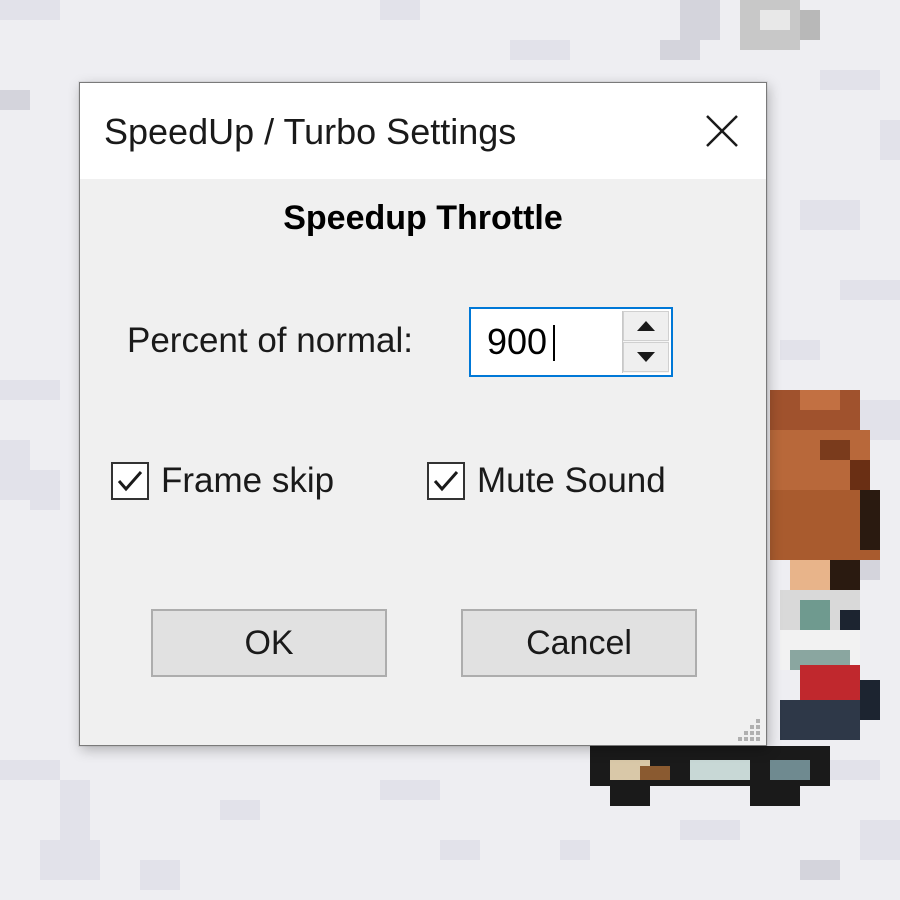 This screenshot has height=900, width=900. I want to click on spin-down-button, so click(646, 357).